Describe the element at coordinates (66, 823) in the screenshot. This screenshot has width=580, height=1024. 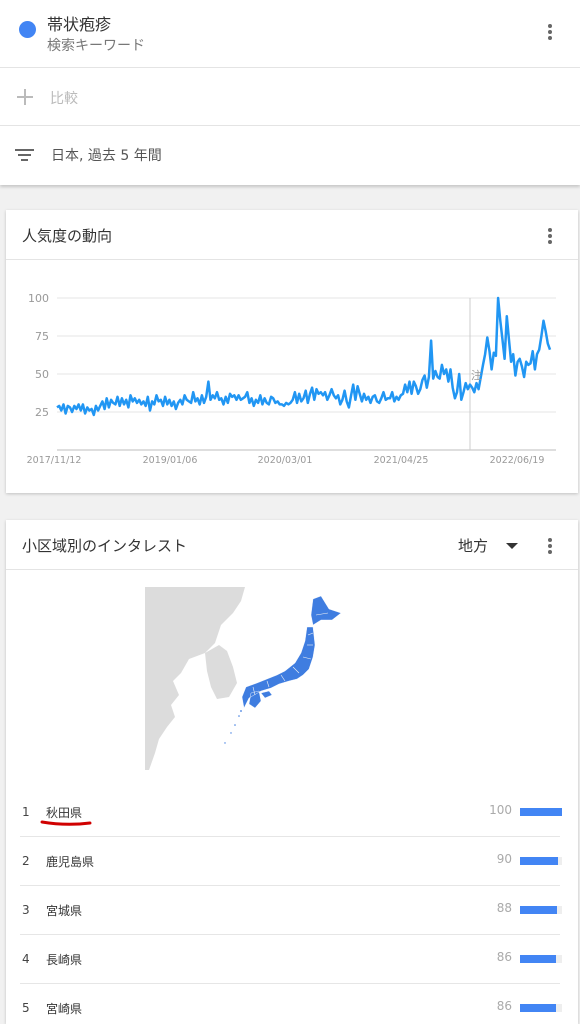
I see `handwritten-underline` at that location.